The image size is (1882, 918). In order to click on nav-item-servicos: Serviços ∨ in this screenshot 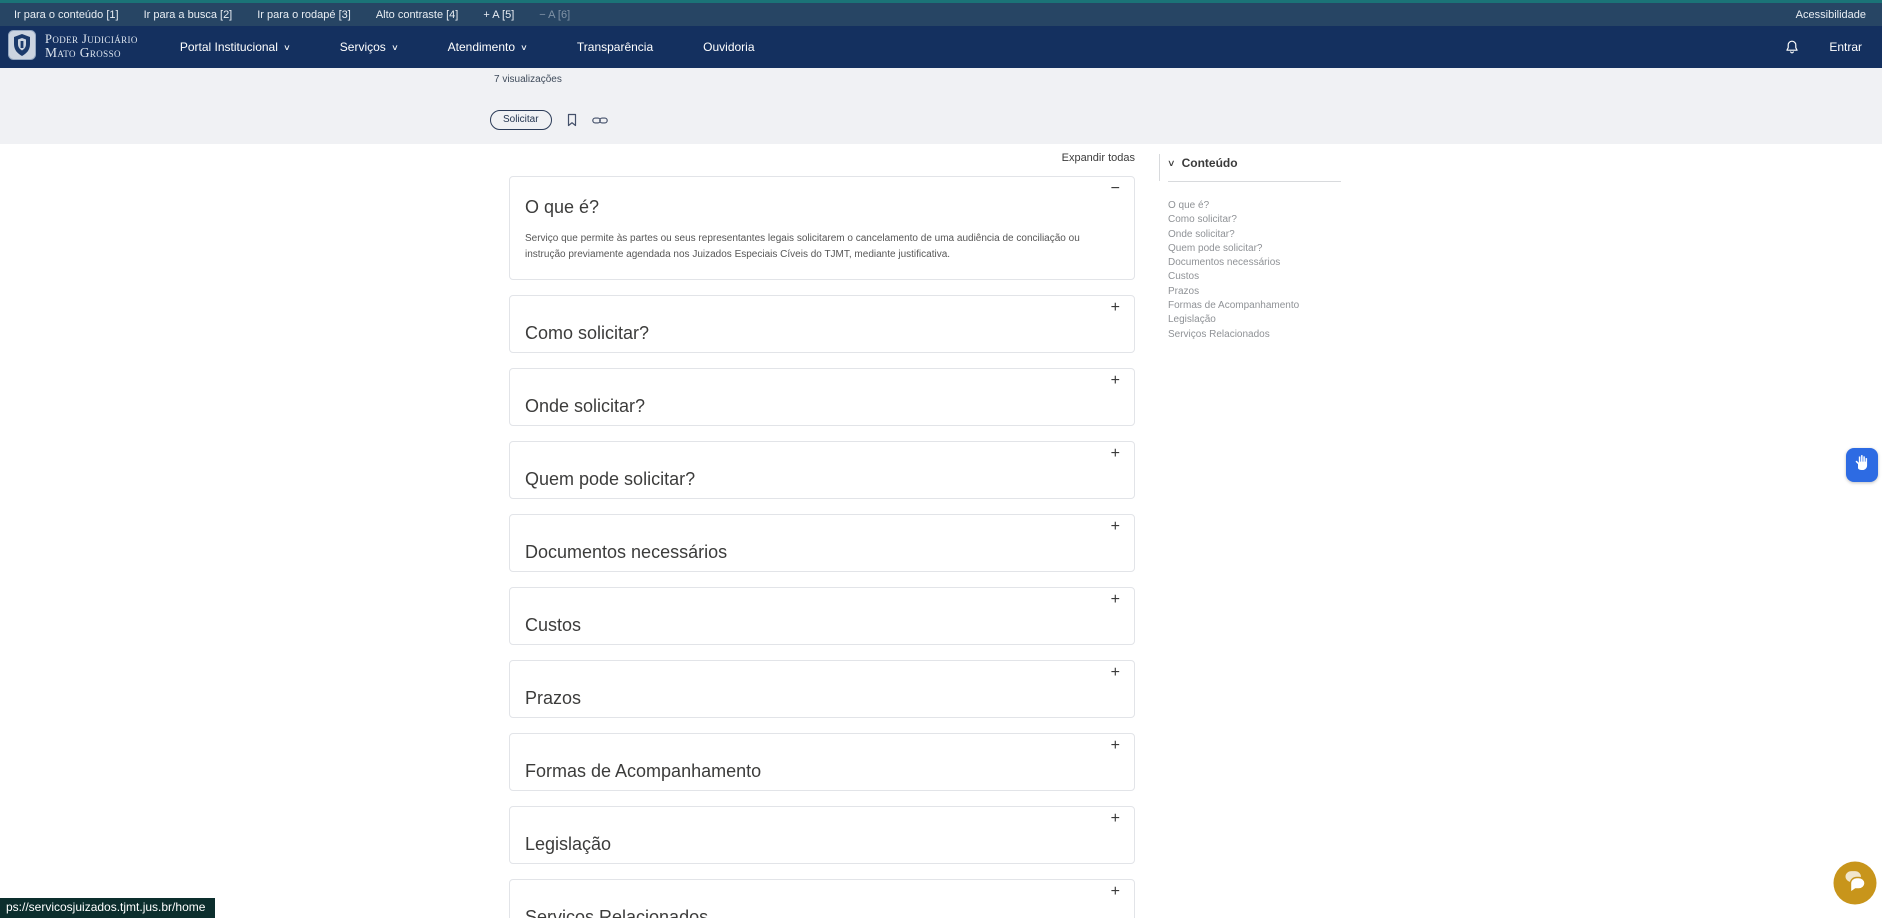, I will do `click(369, 47)`.